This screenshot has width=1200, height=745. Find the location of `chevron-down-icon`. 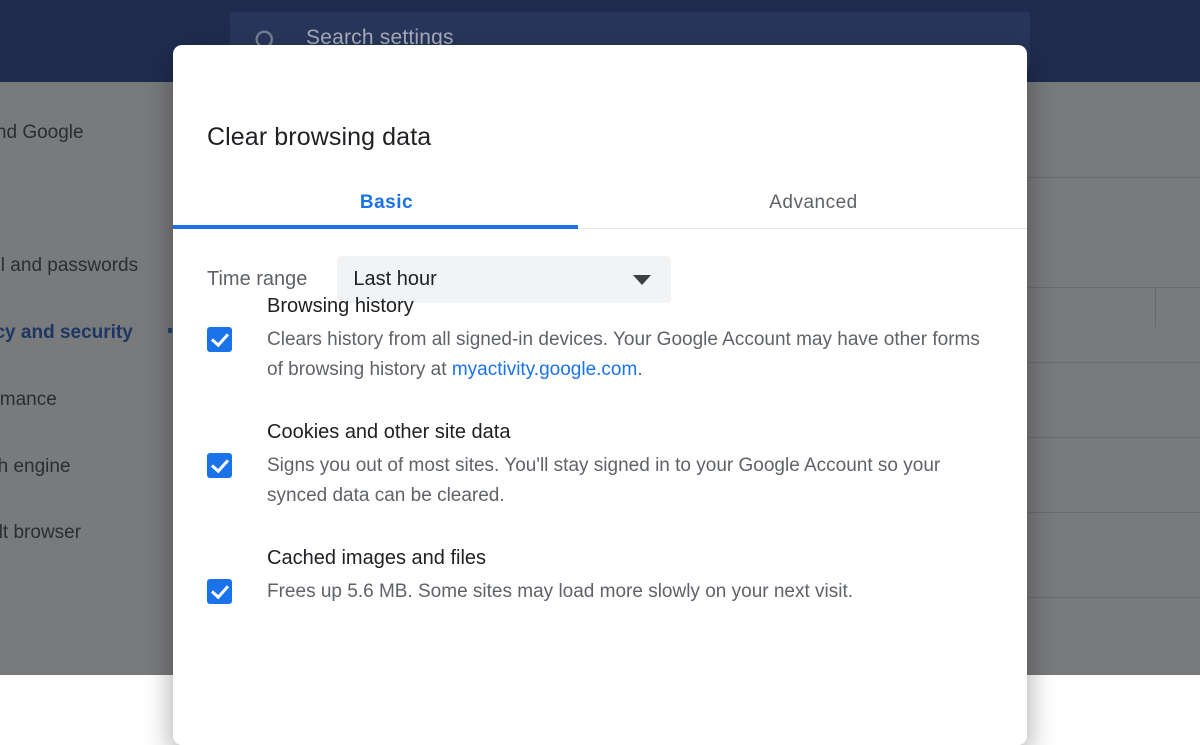

chevron-down-icon is located at coordinates (642, 279).